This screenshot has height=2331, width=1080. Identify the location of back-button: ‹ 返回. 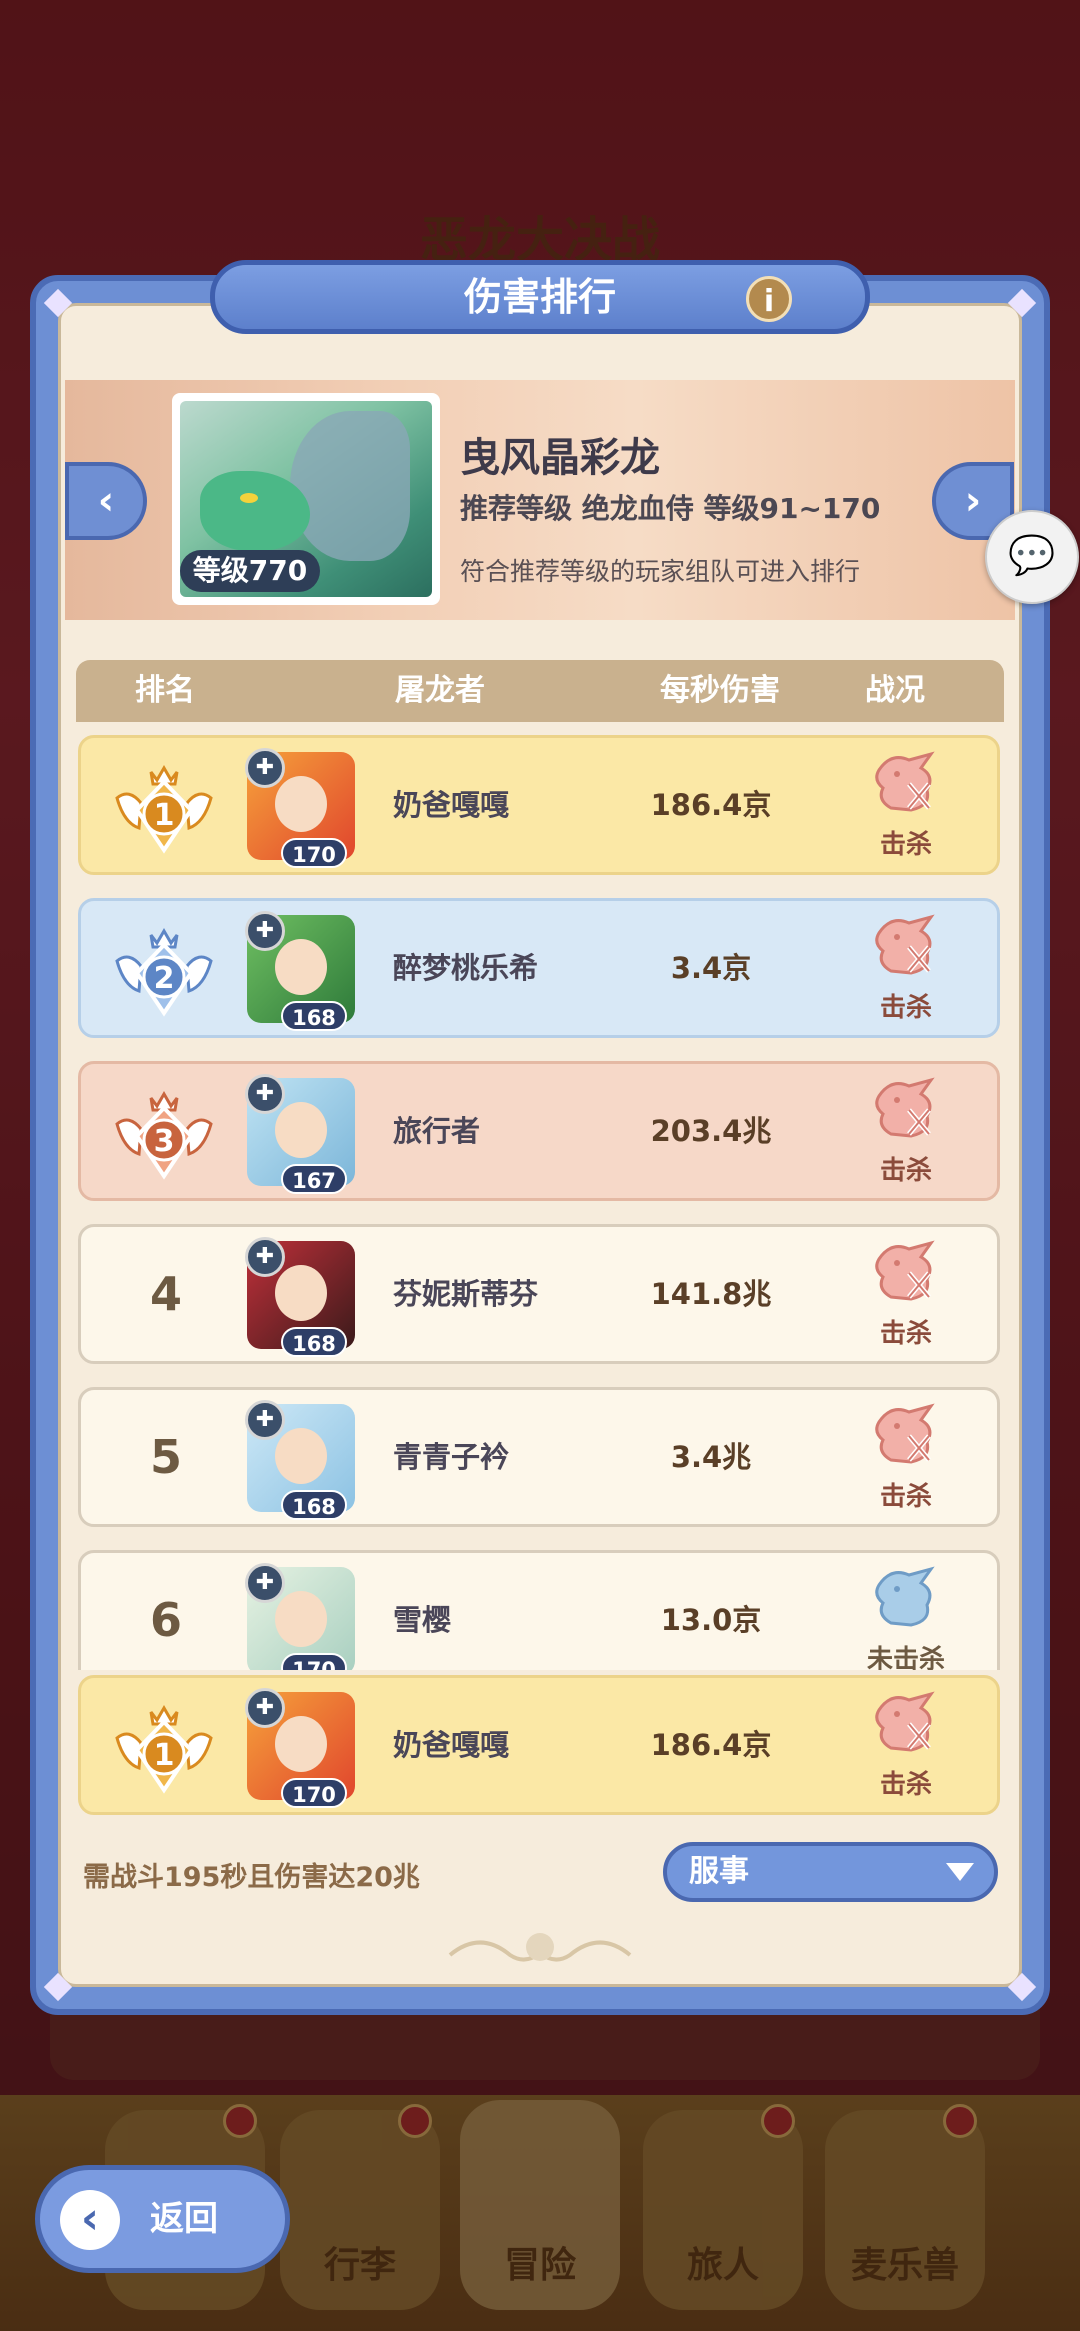
(162, 2219).